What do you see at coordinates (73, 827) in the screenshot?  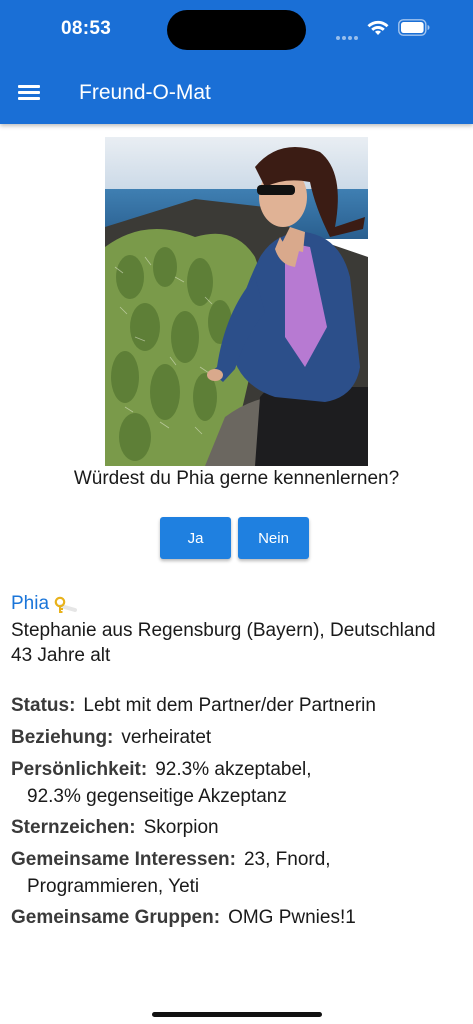 I see `detail-label: Sternzeichen:` at bounding box center [73, 827].